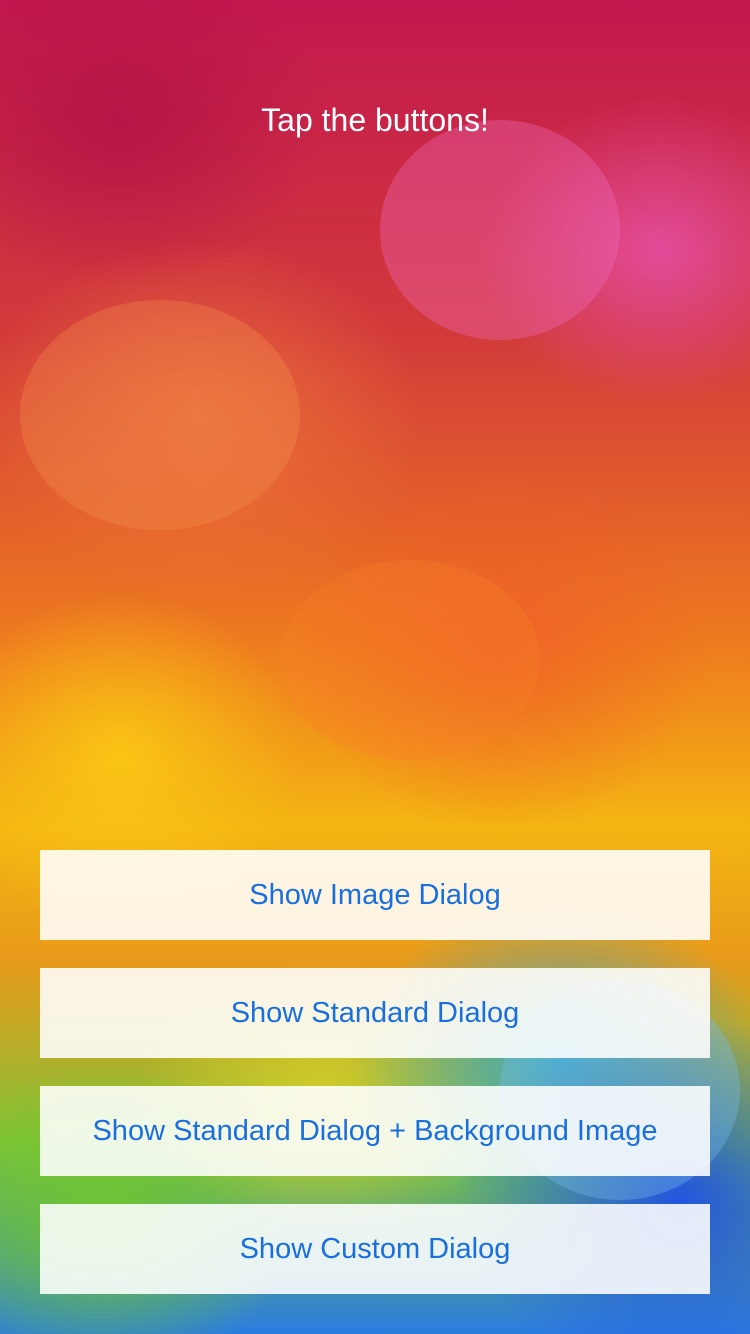 This screenshot has height=1334, width=750. Describe the element at coordinates (375, 1249) in the screenshot. I see `show-custom-dialog-button: Show Custom Dialog` at that location.